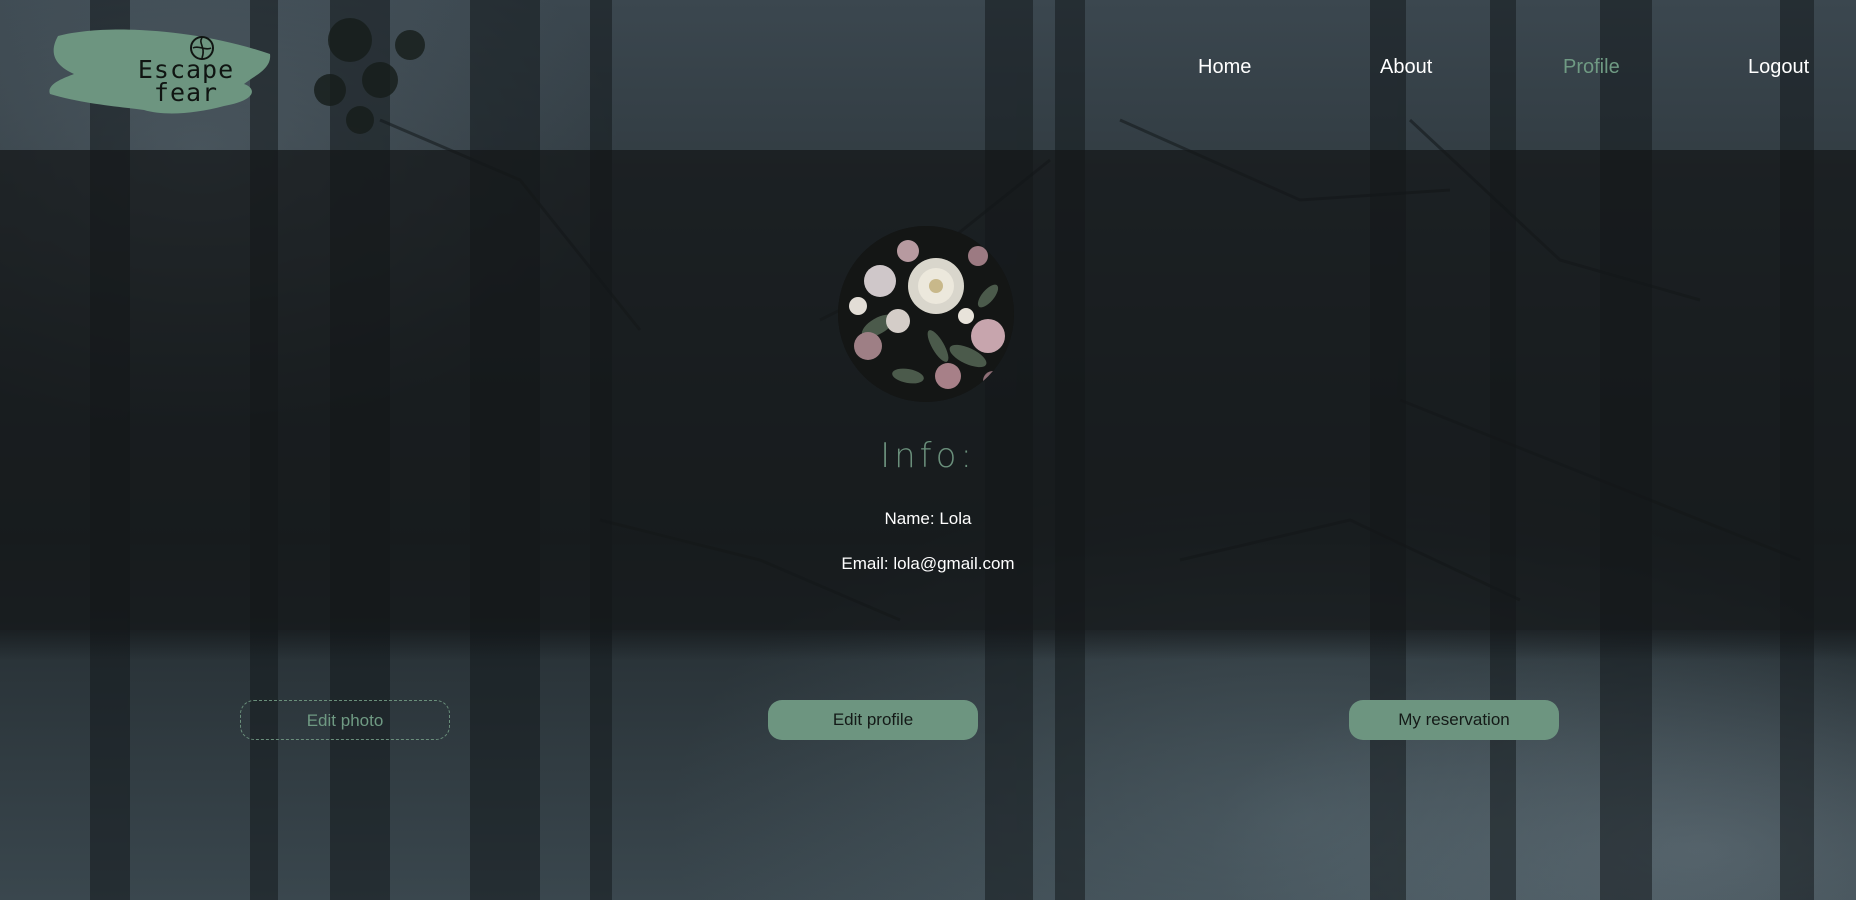 Image resolution: width=1856 pixels, height=900 pixels. I want to click on nav-about: About, so click(1406, 67).